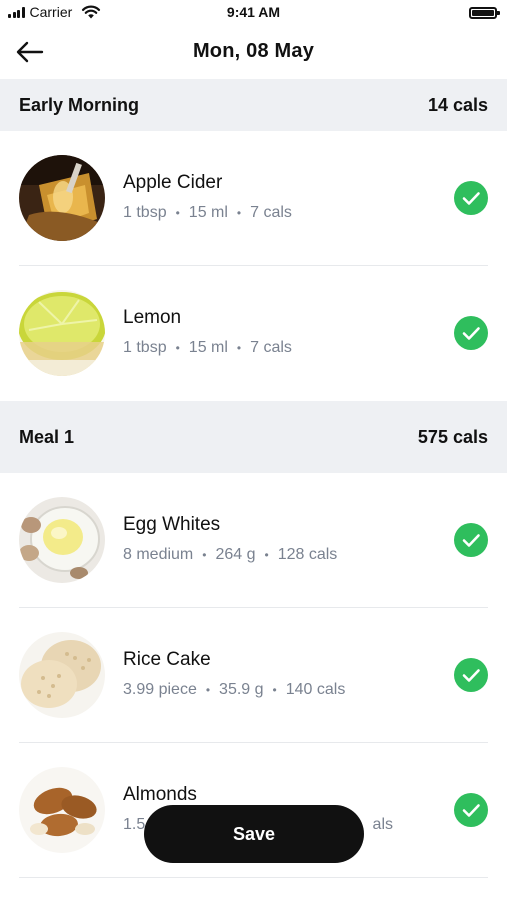  Describe the element at coordinates (62, 675) in the screenshot. I see `rice-cake-image` at that location.